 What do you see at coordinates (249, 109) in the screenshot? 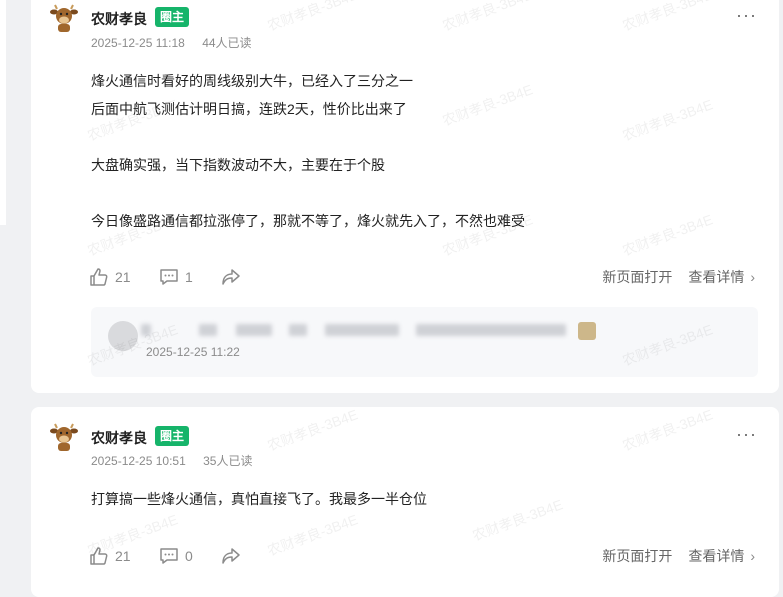
I see `post-line: 后面中航飞测估计明日搞，连跌2天，性价比出来了` at bounding box center [249, 109].